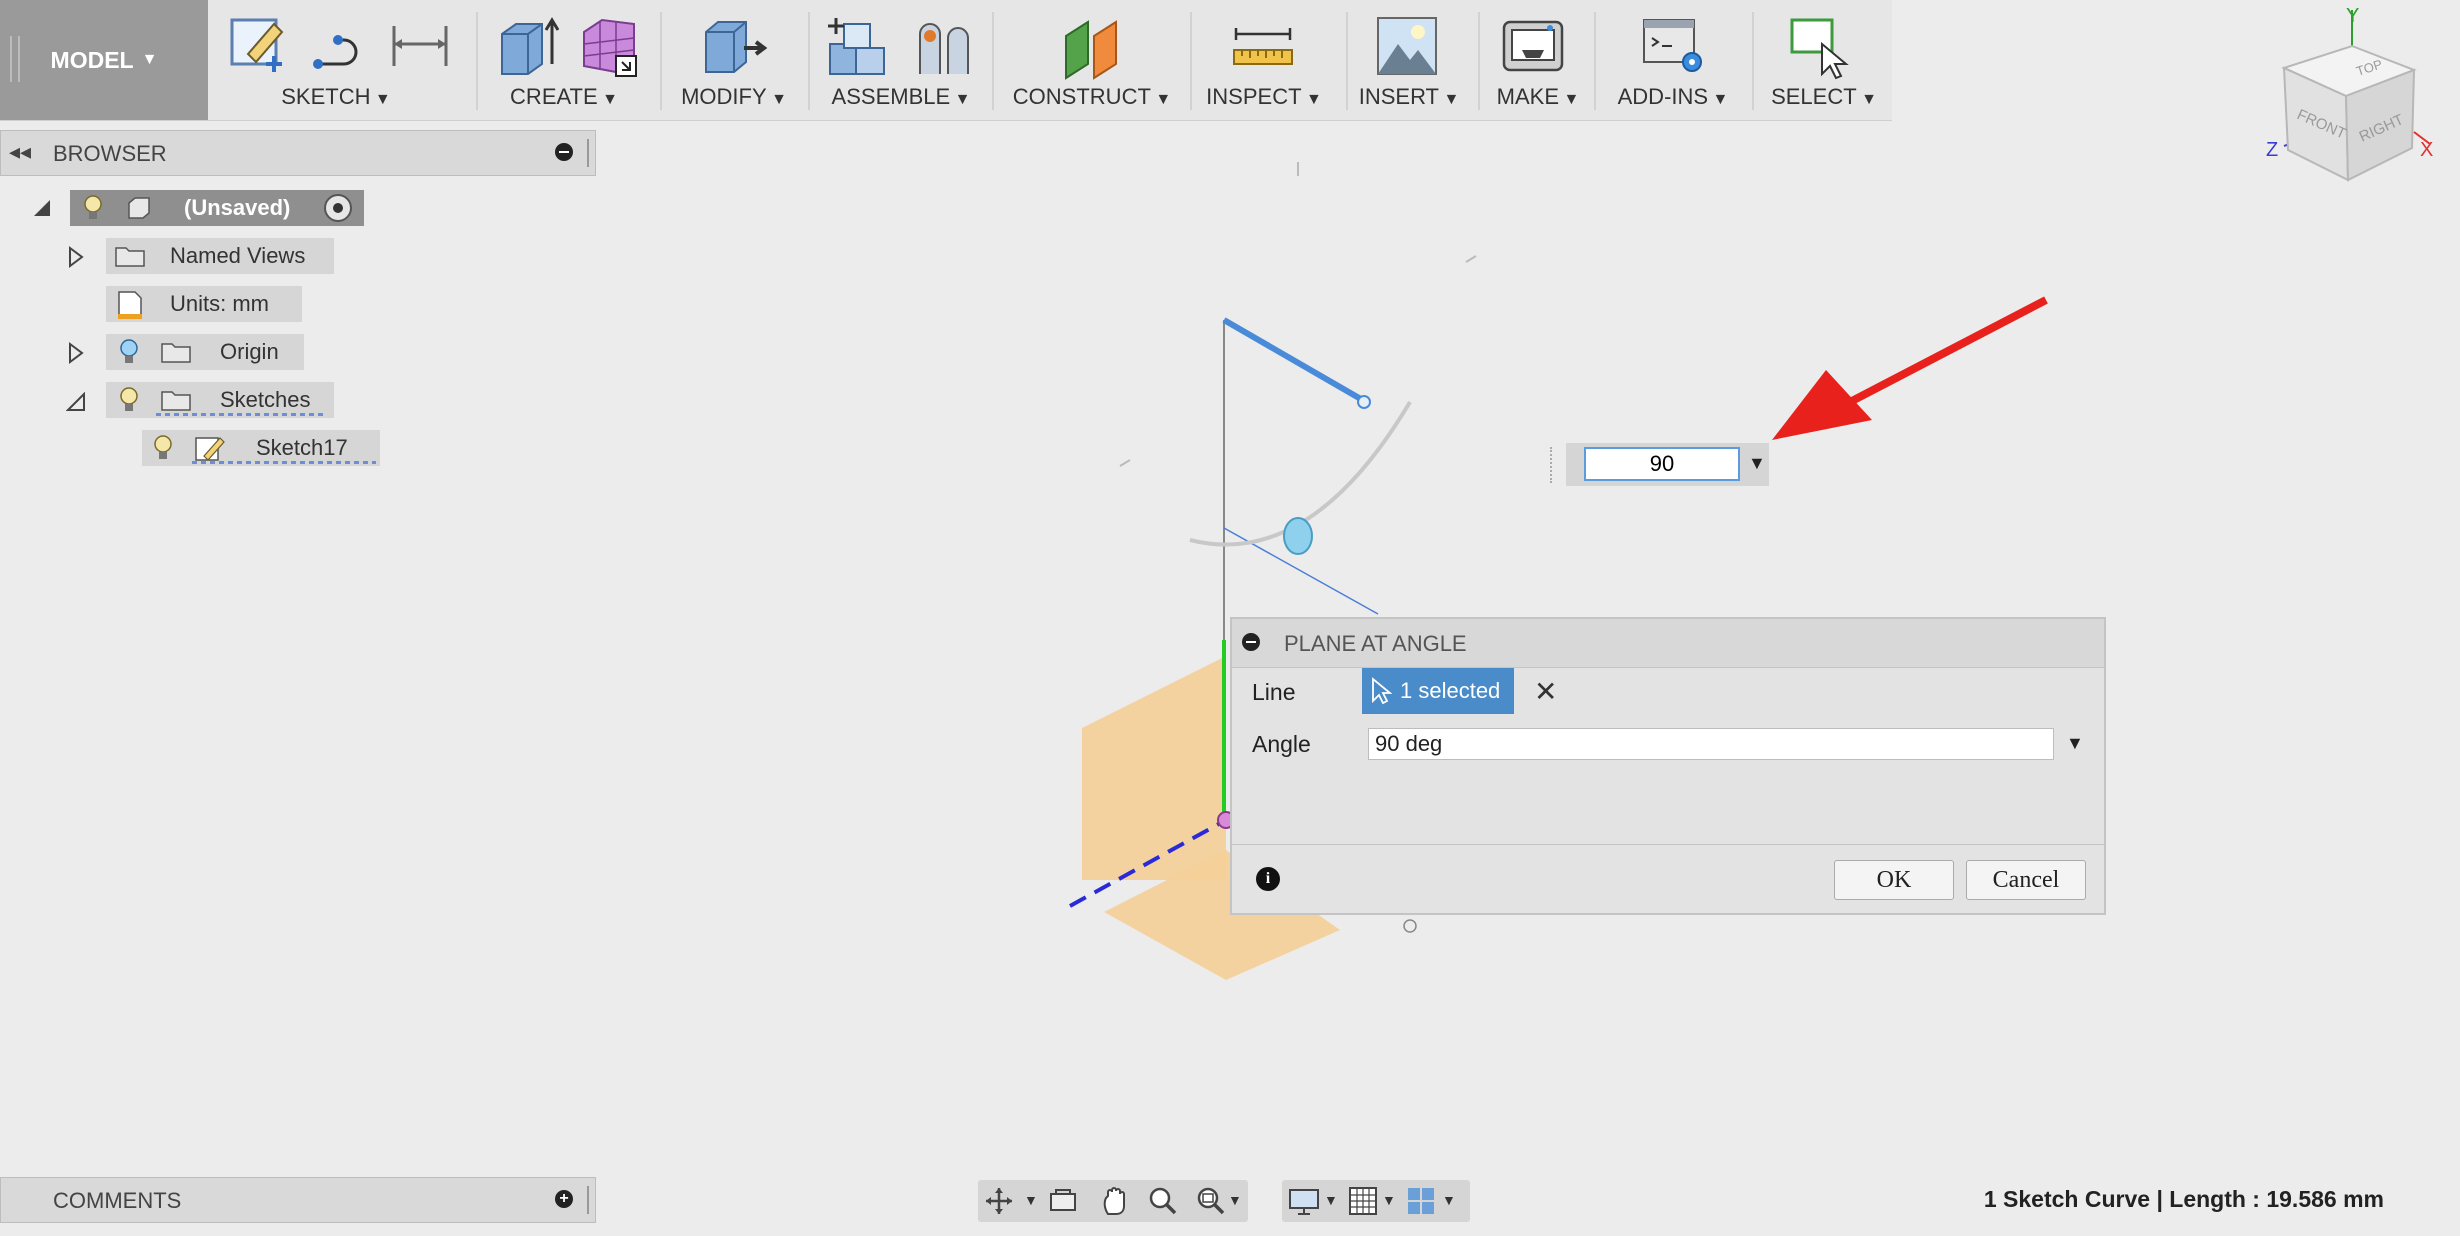 The width and height of the screenshot is (2460, 1236). What do you see at coordinates (220, 256) in the screenshot?
I see `browser-item-named-views: Named Views` at bounding box center [220, 256].